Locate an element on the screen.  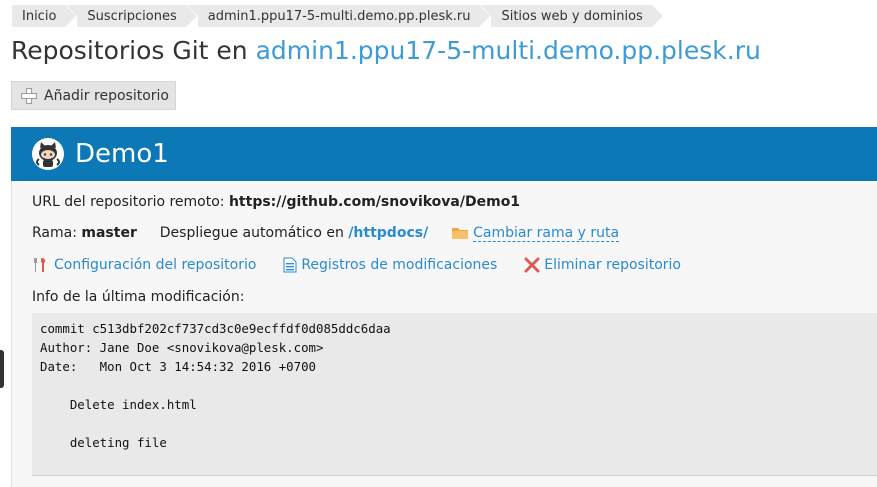
delete-x-icon is located at coordinates (532, 265).